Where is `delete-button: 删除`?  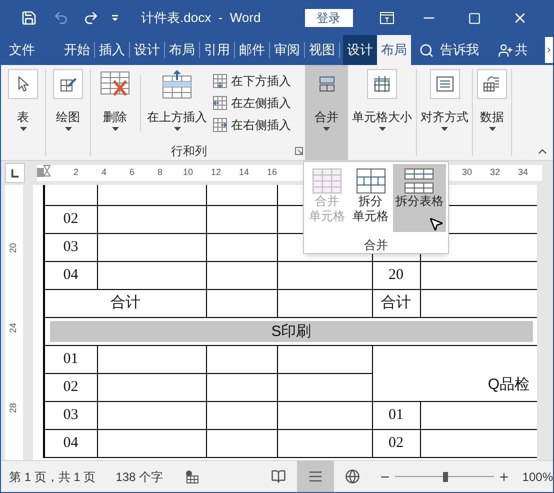 delete-button: 删除 is located at coordinates (115, 103).